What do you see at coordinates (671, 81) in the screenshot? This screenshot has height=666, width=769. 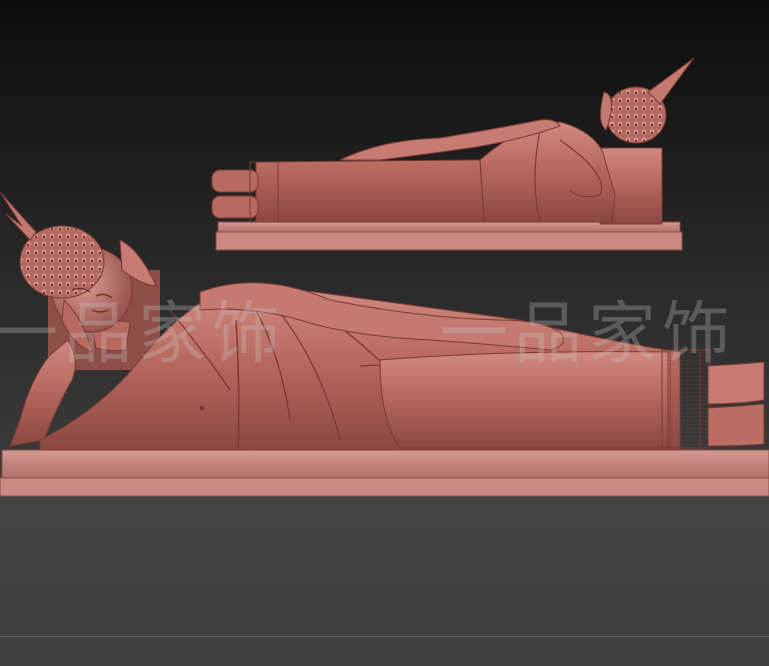 I see `small-finial` at bounding box center [671, 81].